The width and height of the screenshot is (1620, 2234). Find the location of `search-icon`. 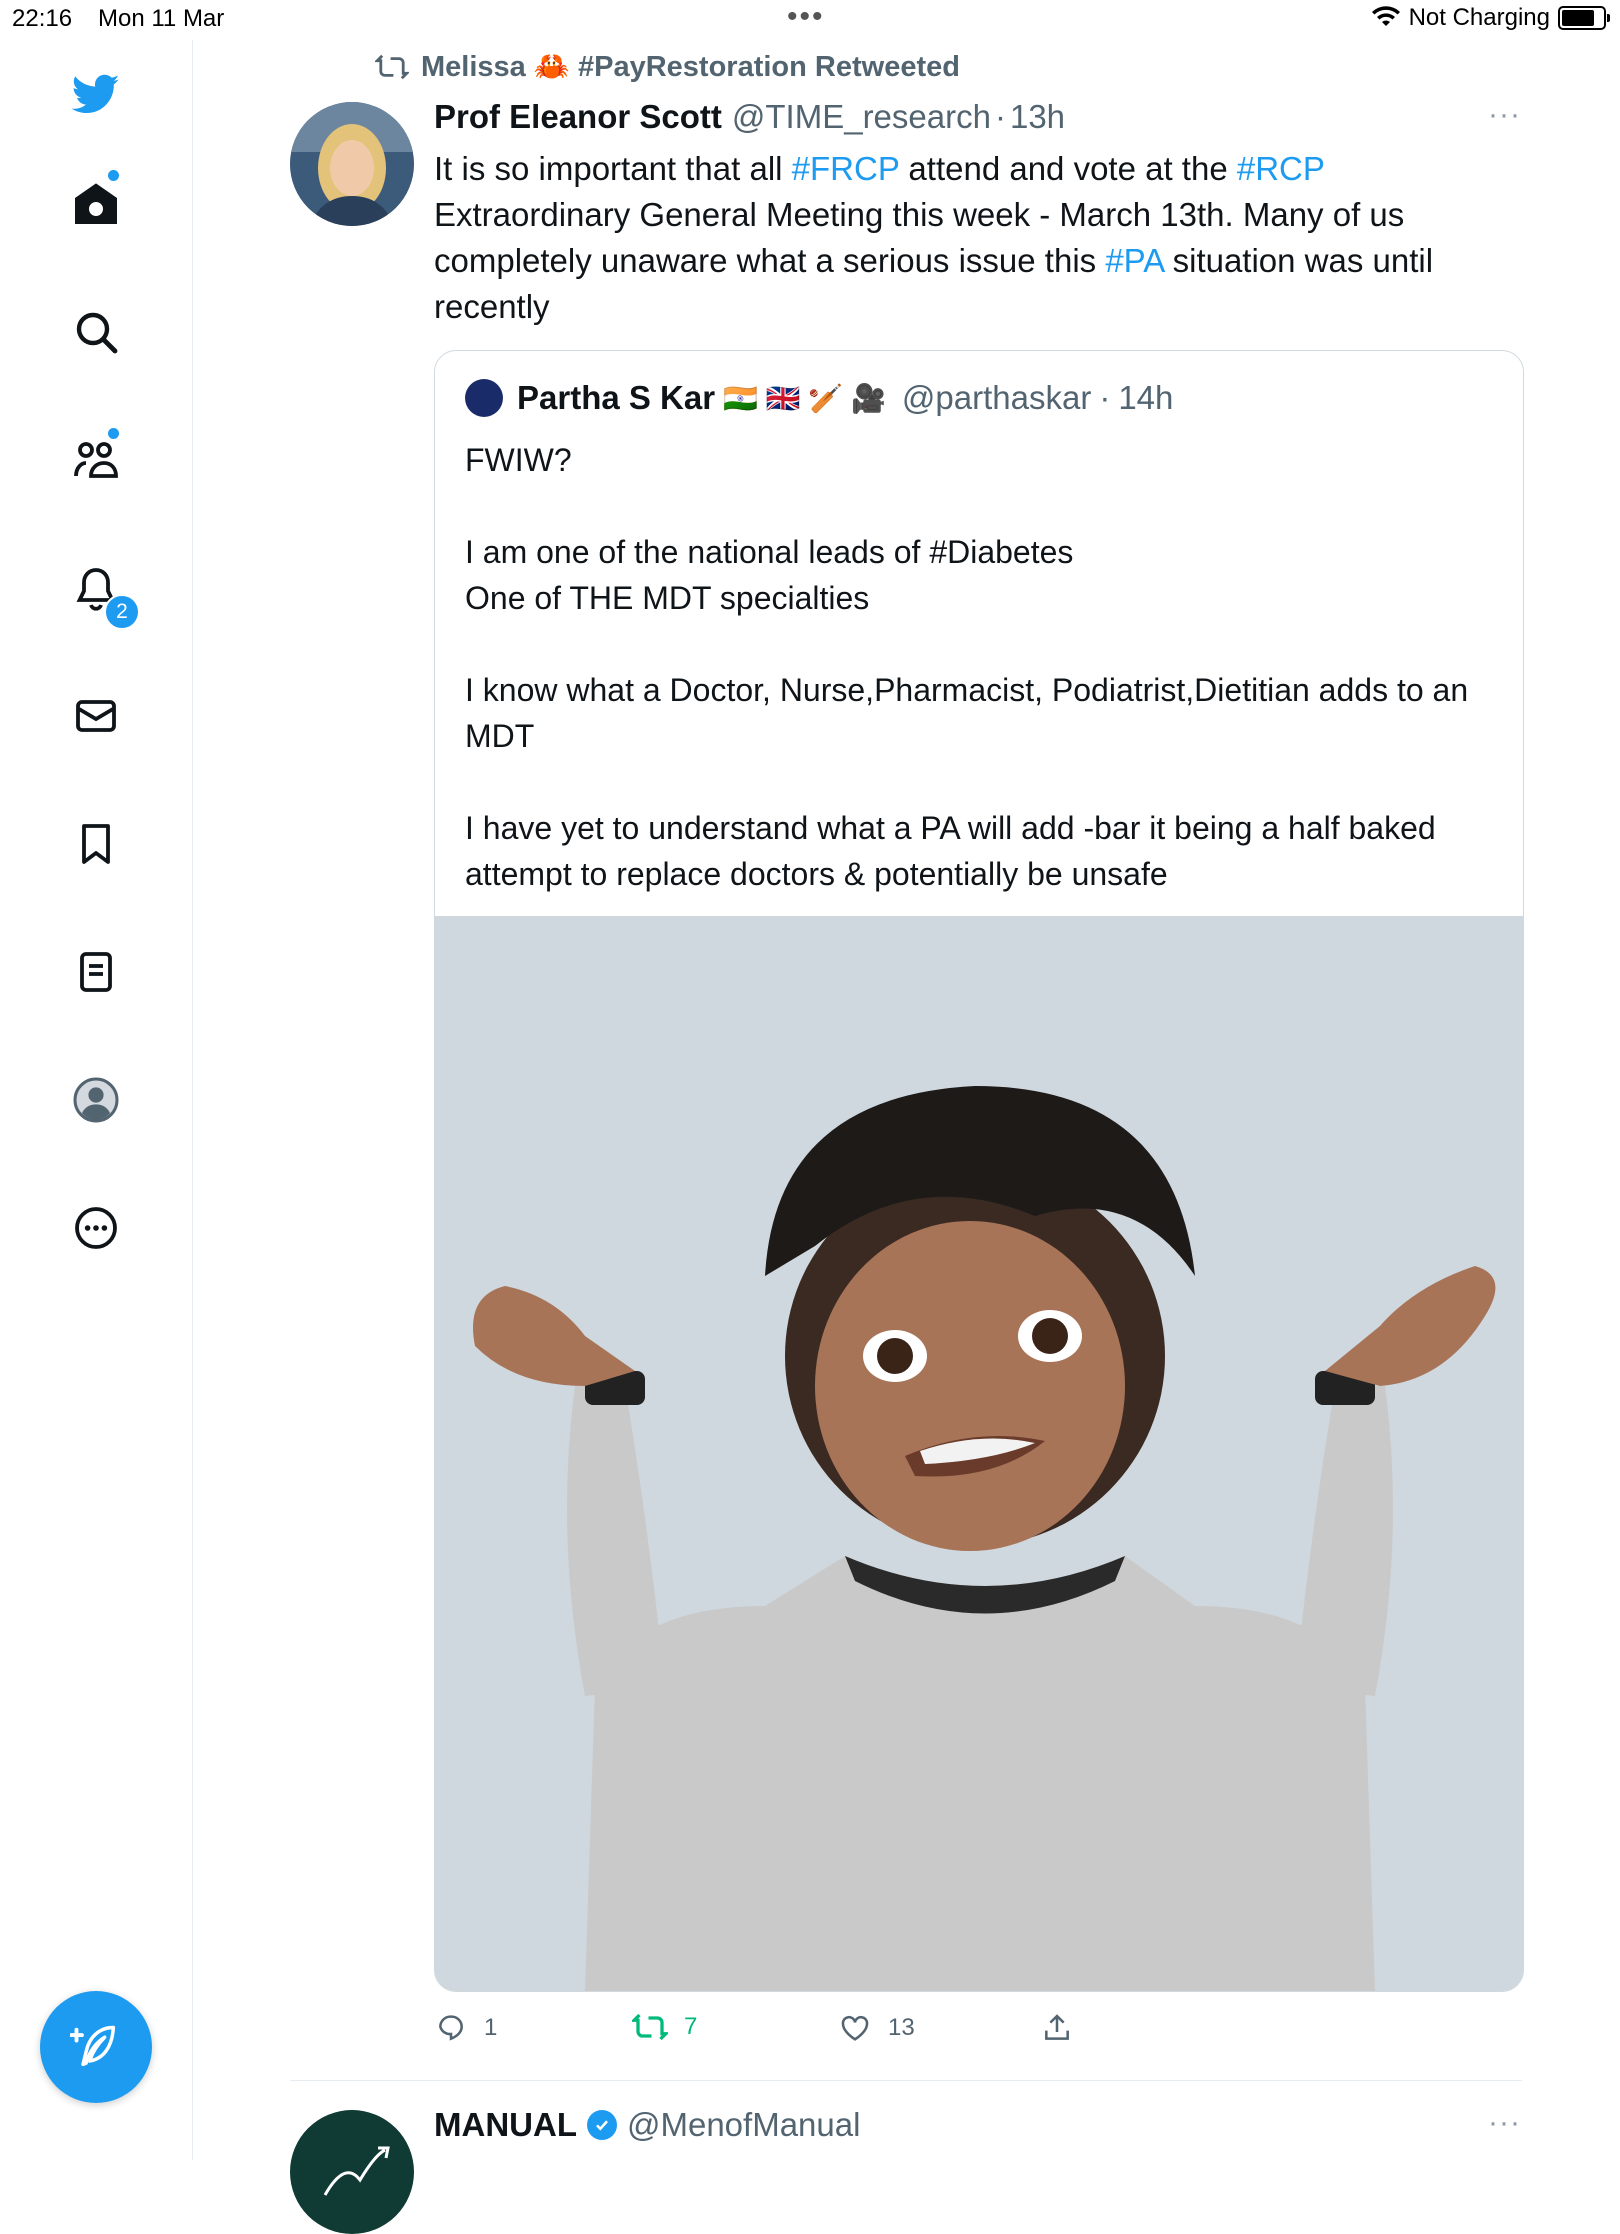

search-icon is located at coordinates (96, 332).